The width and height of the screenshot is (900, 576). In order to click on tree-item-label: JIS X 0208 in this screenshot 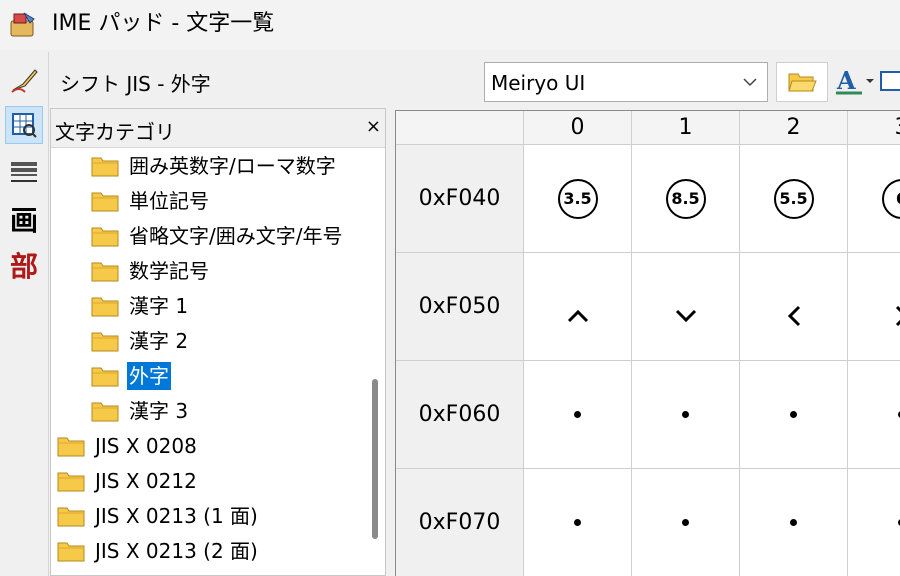, I will do `click(146, 446)`.